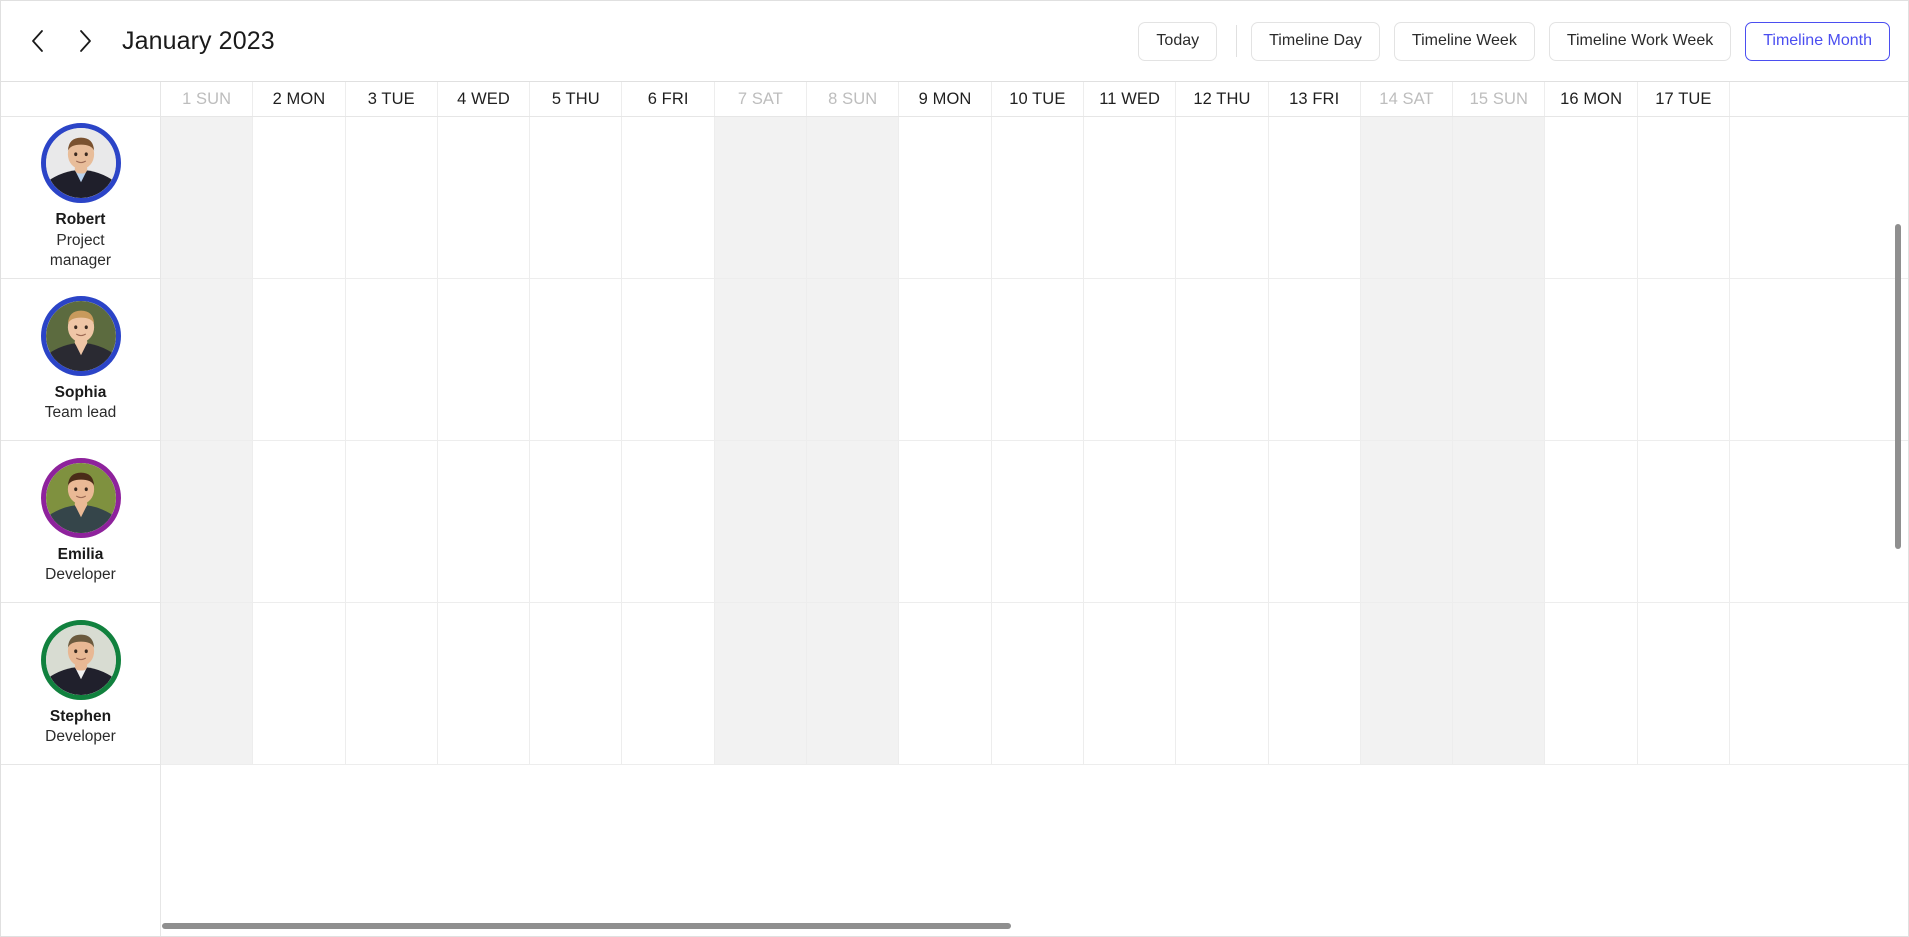 The image size is (1909, 937). I want to click on date-header-cell: 9 MON, so click(945, 99).